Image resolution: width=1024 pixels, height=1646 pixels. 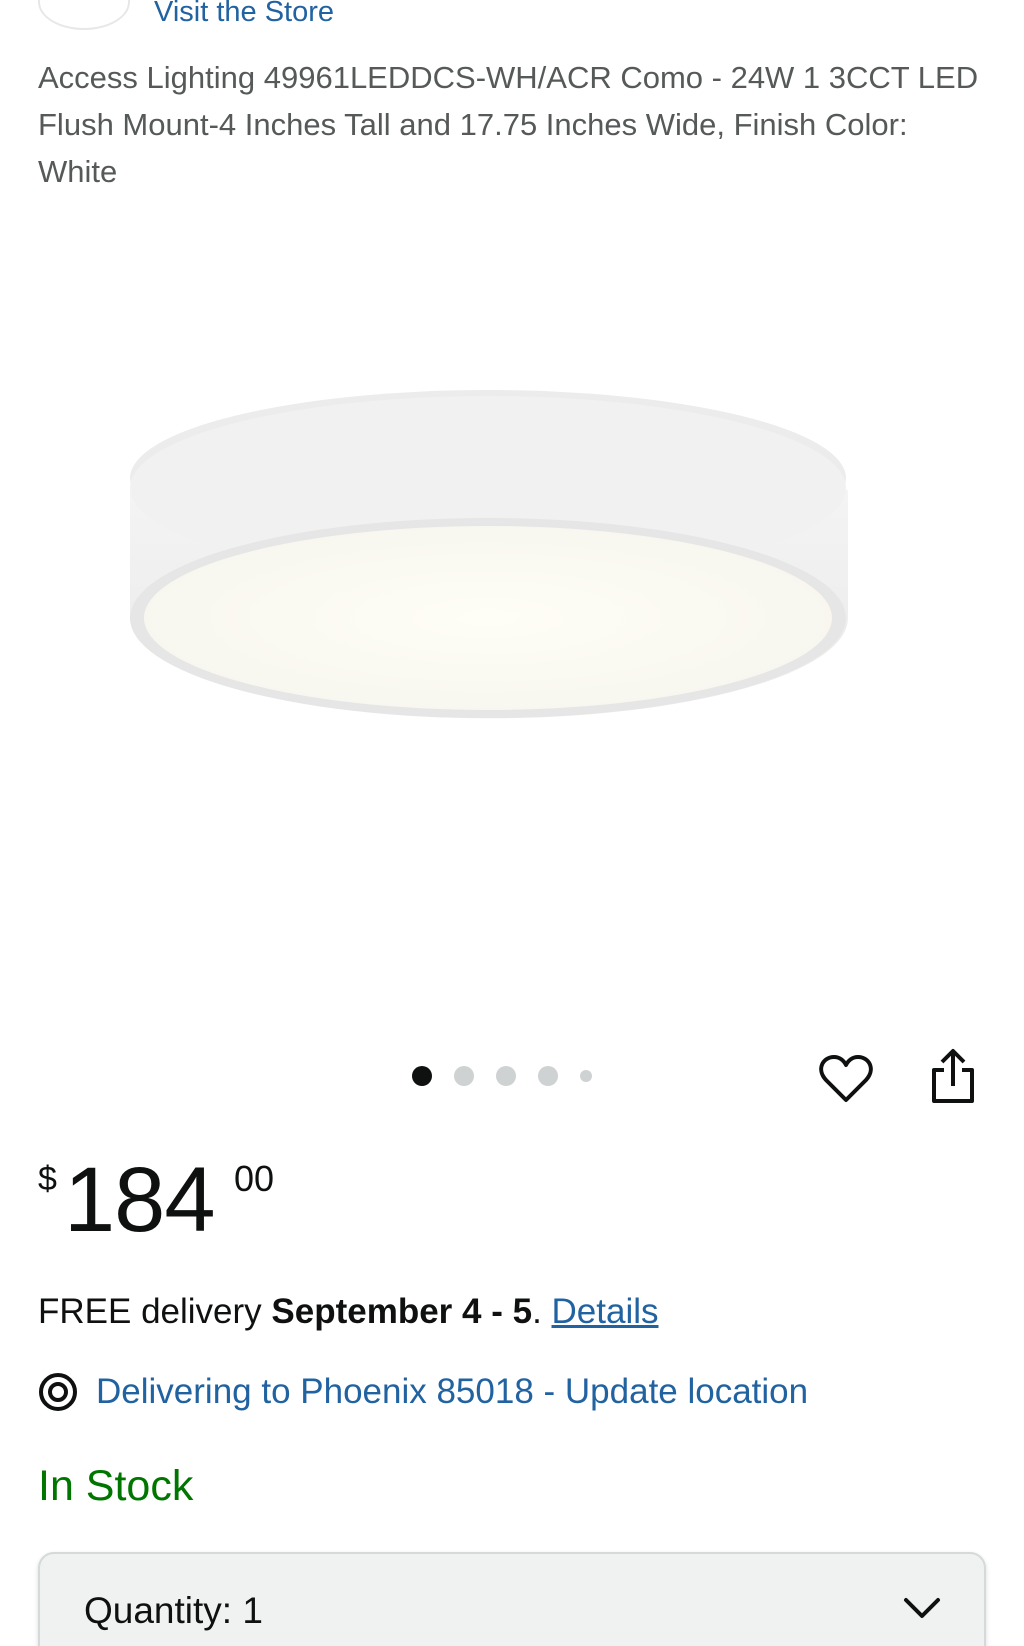 What do you see at coordinates (58, 1392) in the screenshot?
I see `location-pin-icon` at bounding box center [58, 1392].